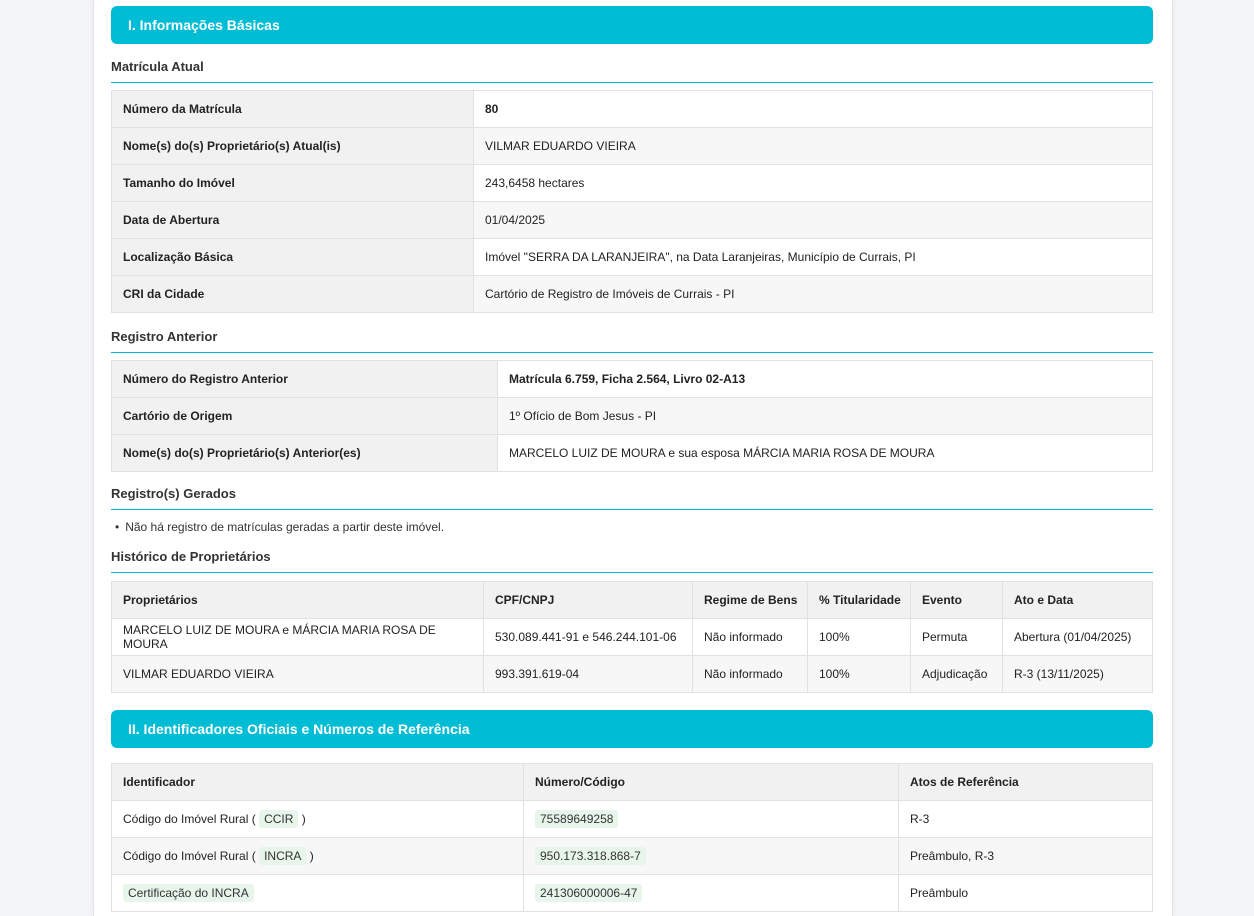 The width and height of the screenshot is (1254, 916). Describe the element at coordinates (825, 416) in the screenshot. I see `row-value: 1º Ofício de Bom Jesus - PI` at that location.